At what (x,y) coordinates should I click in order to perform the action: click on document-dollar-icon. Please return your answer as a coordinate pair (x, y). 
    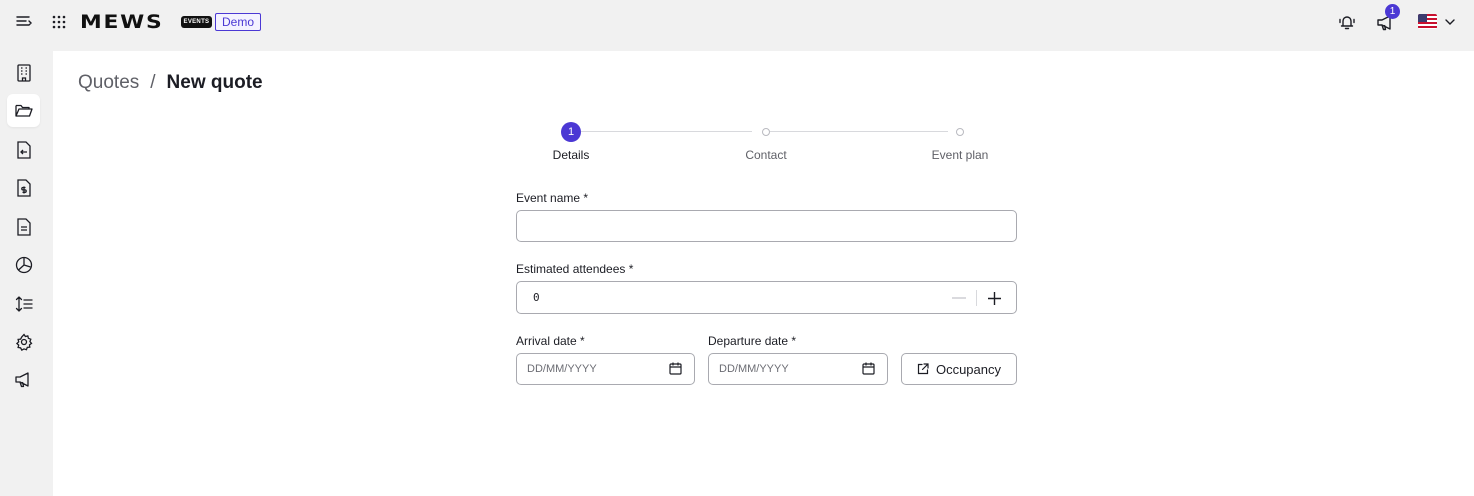
    Looking at the image, I should click on (23, 187).